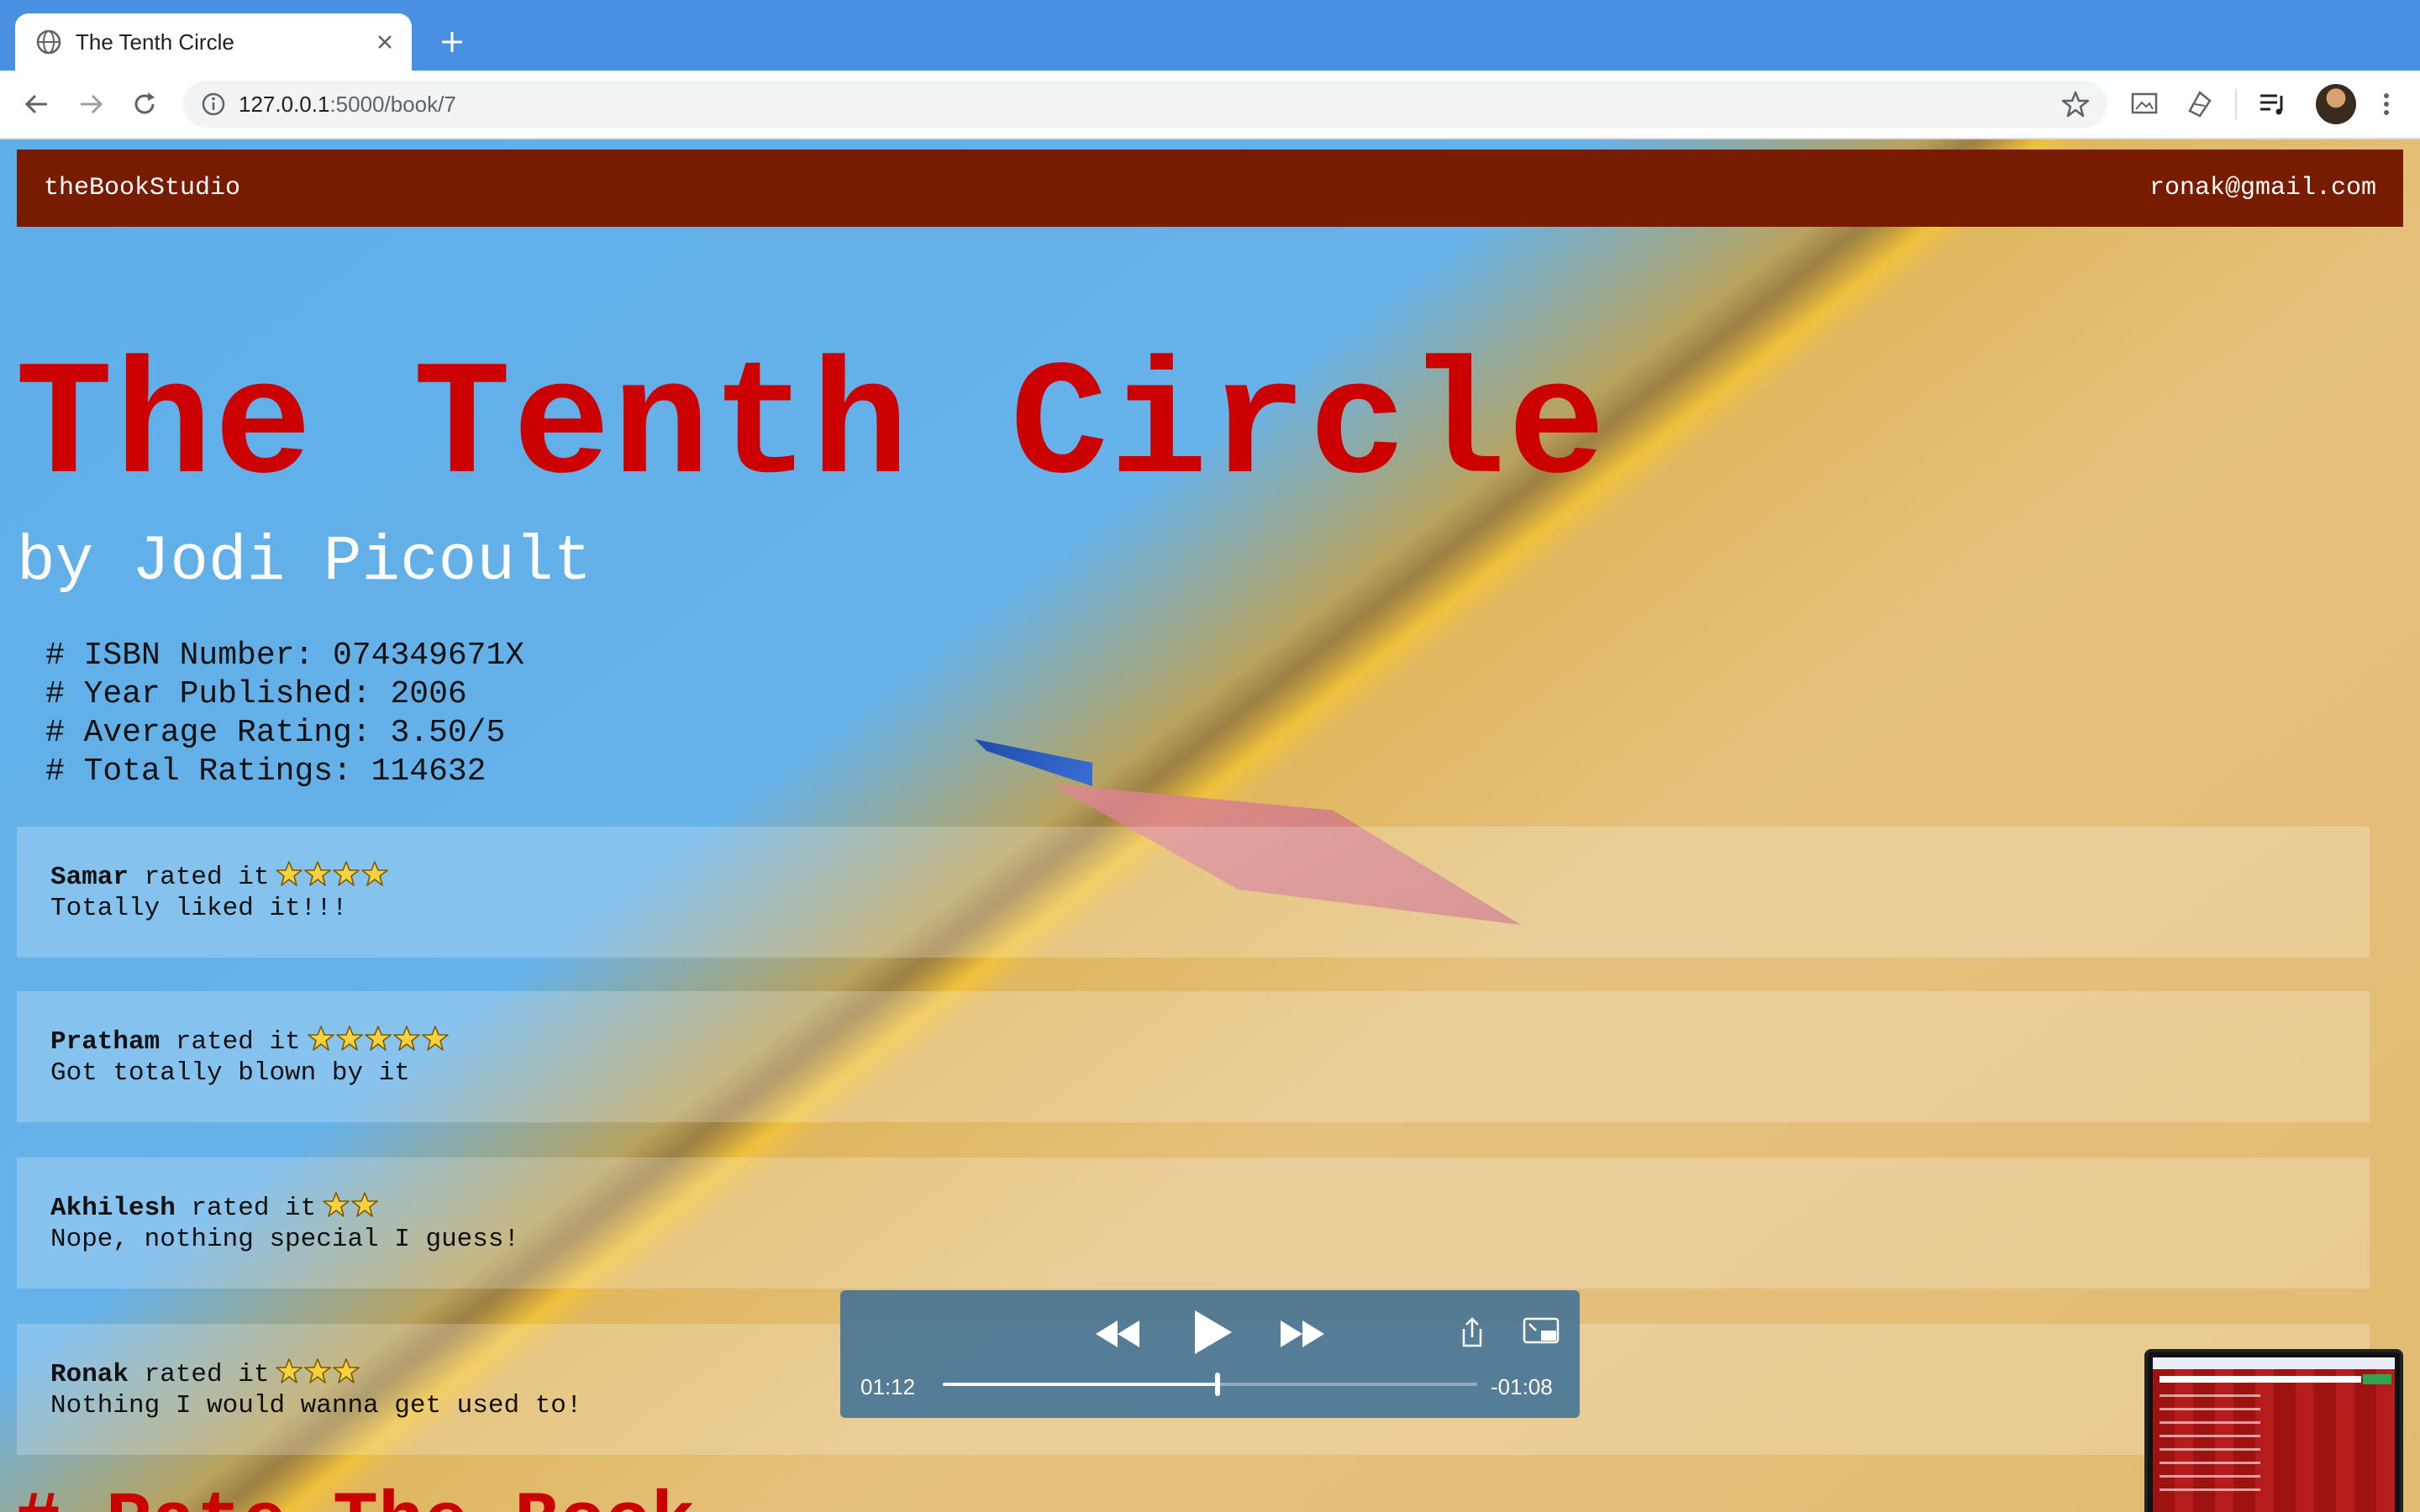  I want to click on media-controls-overlay: 01:12 -01:08, so click(1210, 1354).